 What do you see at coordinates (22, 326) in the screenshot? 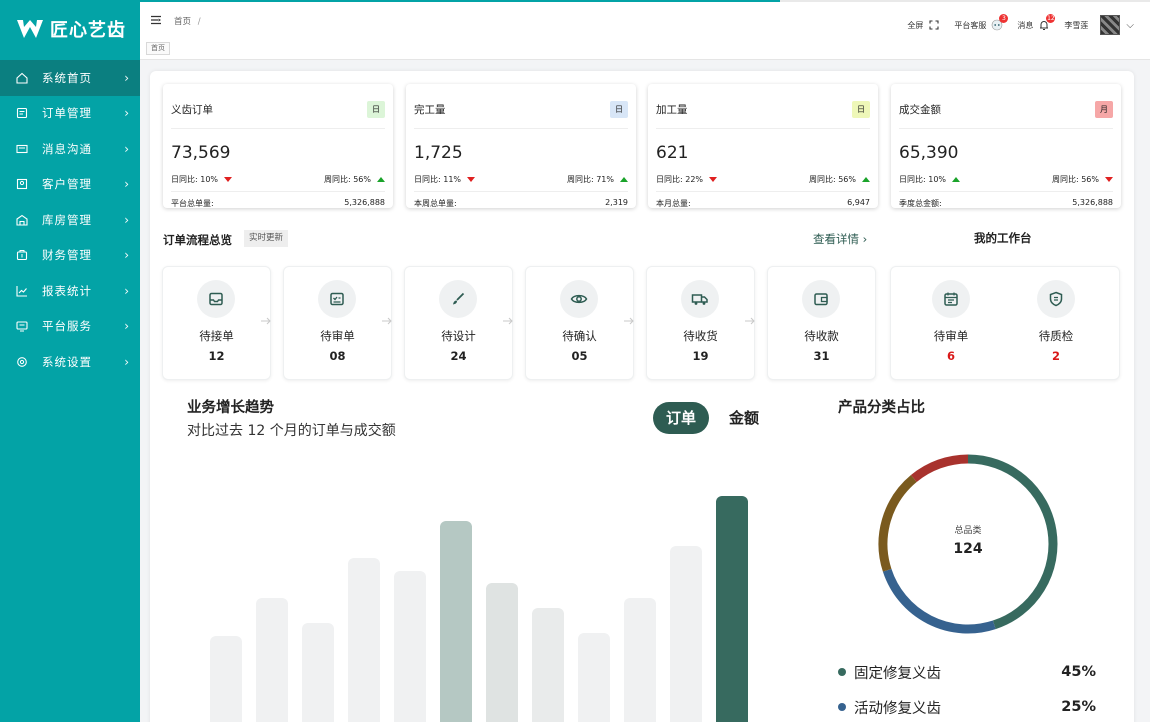
I see `service-icon` at bounding box center [22, 326].